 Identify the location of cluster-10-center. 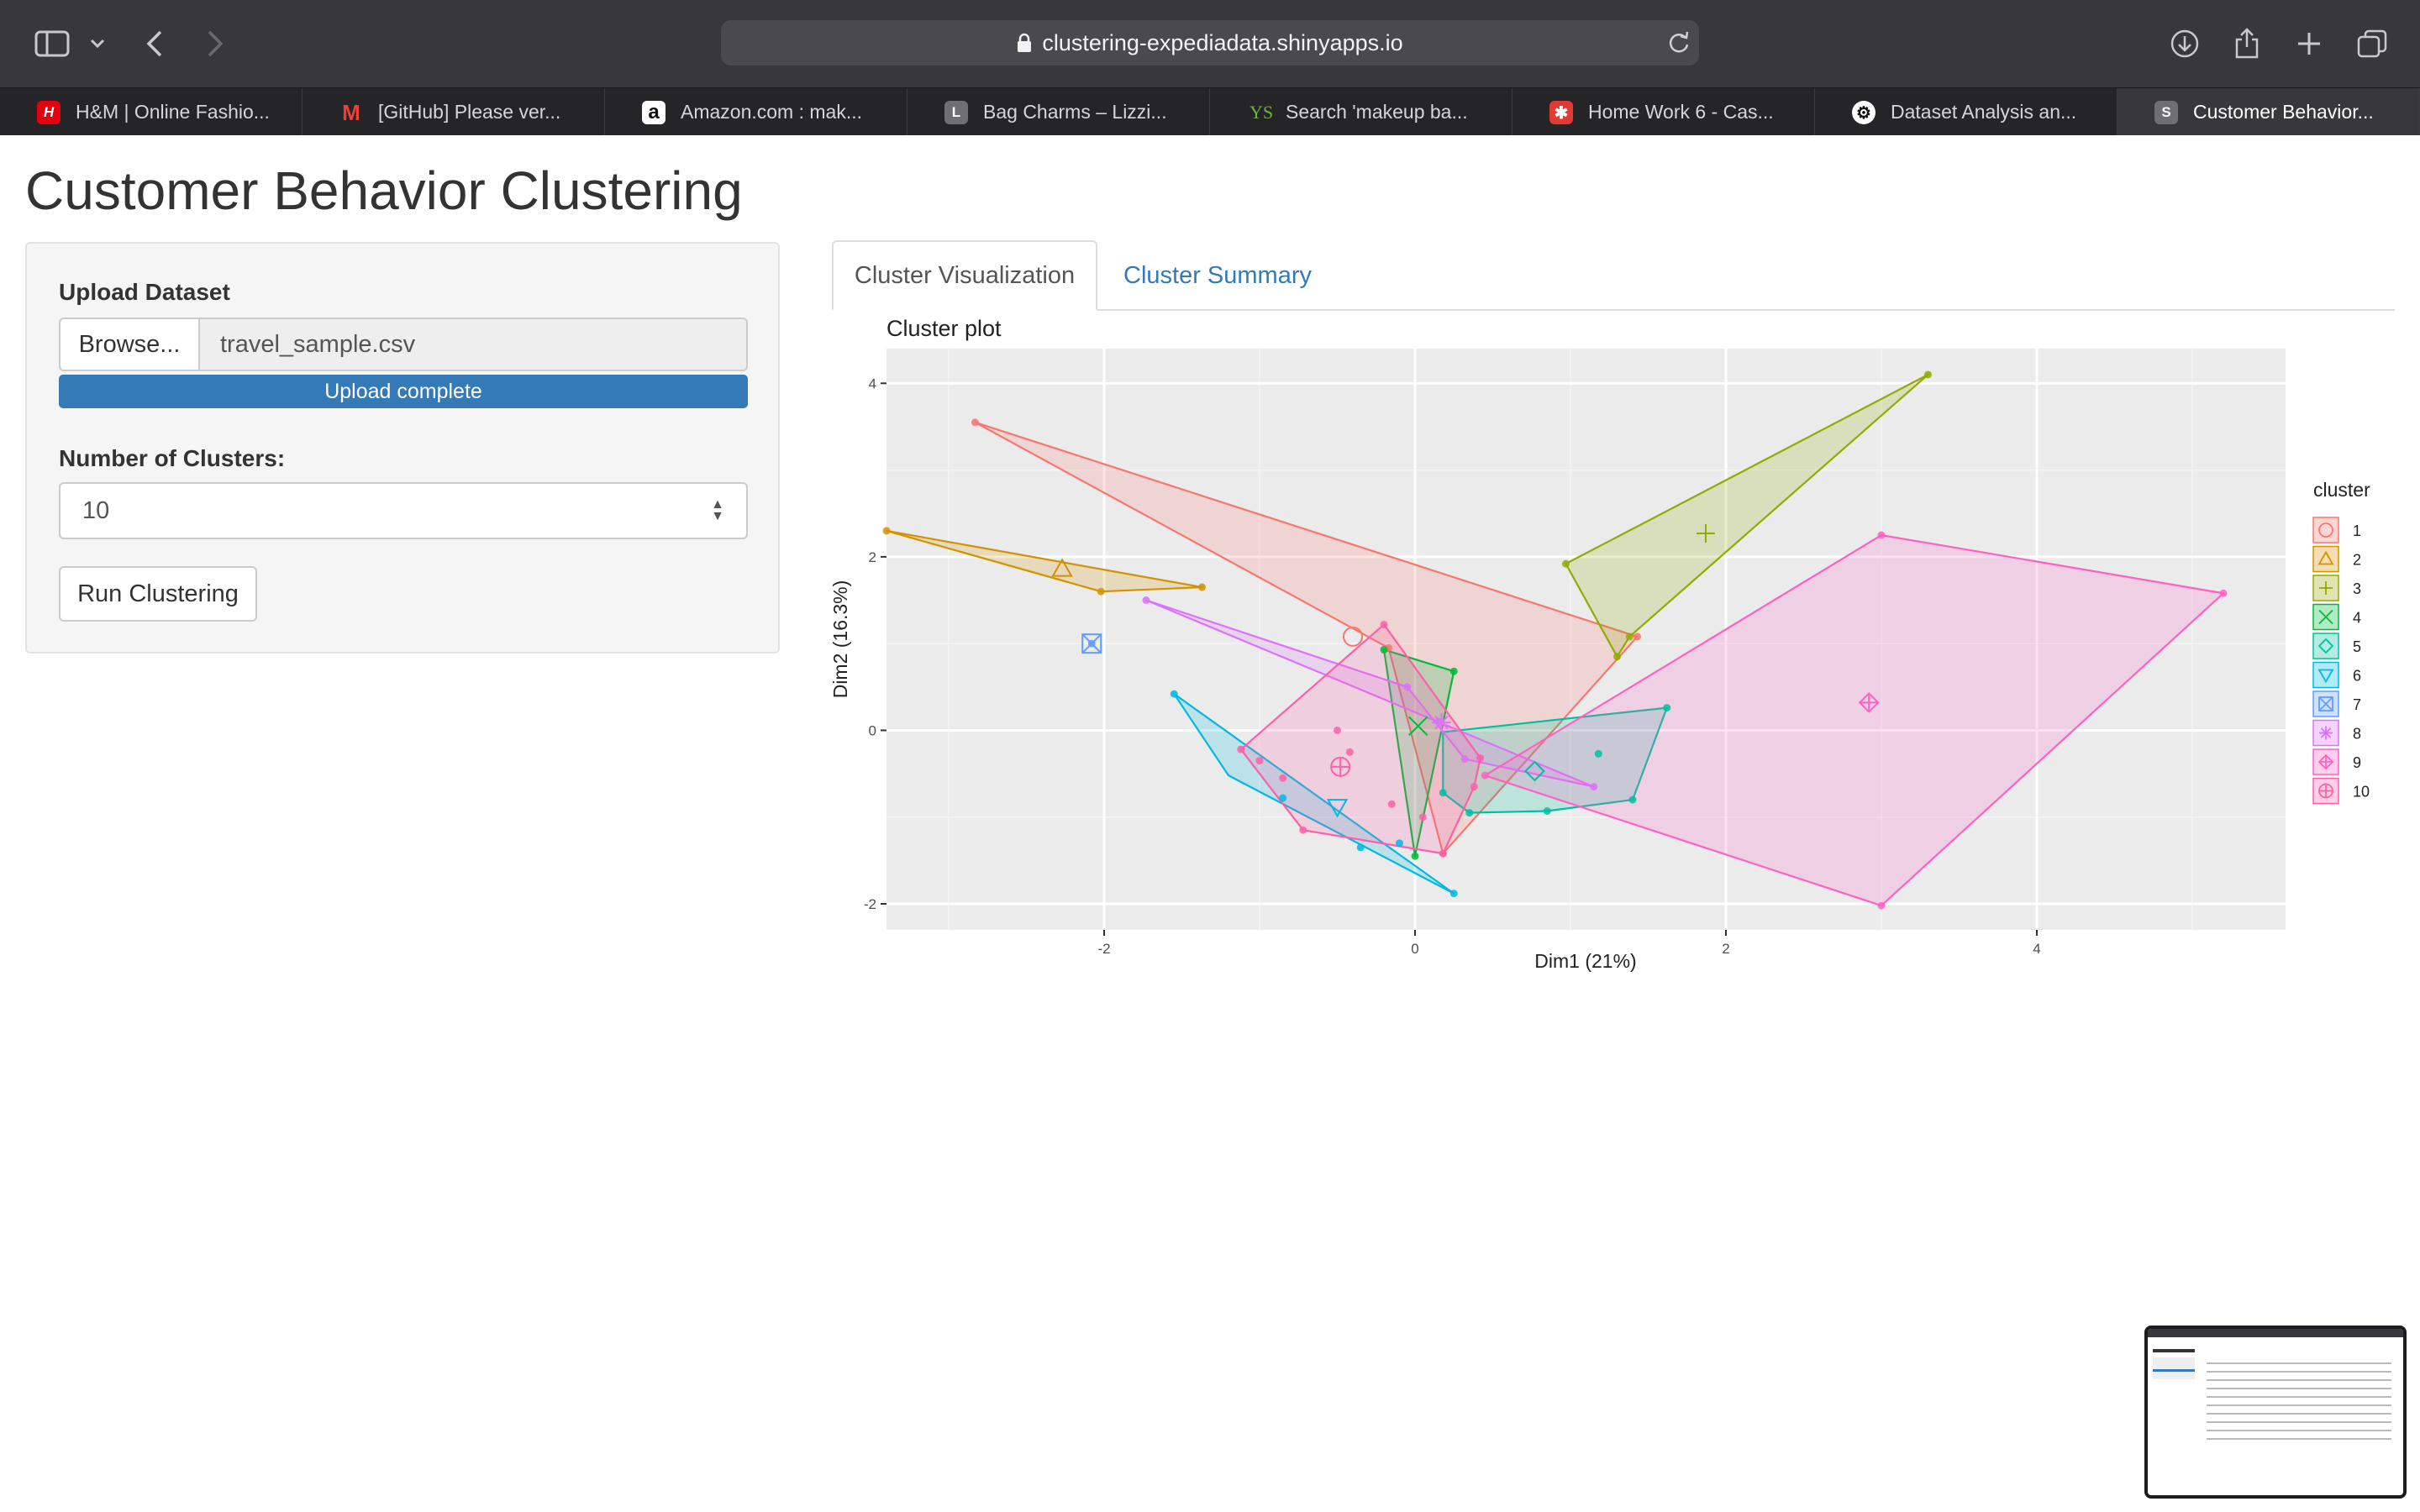
(1341, 766).